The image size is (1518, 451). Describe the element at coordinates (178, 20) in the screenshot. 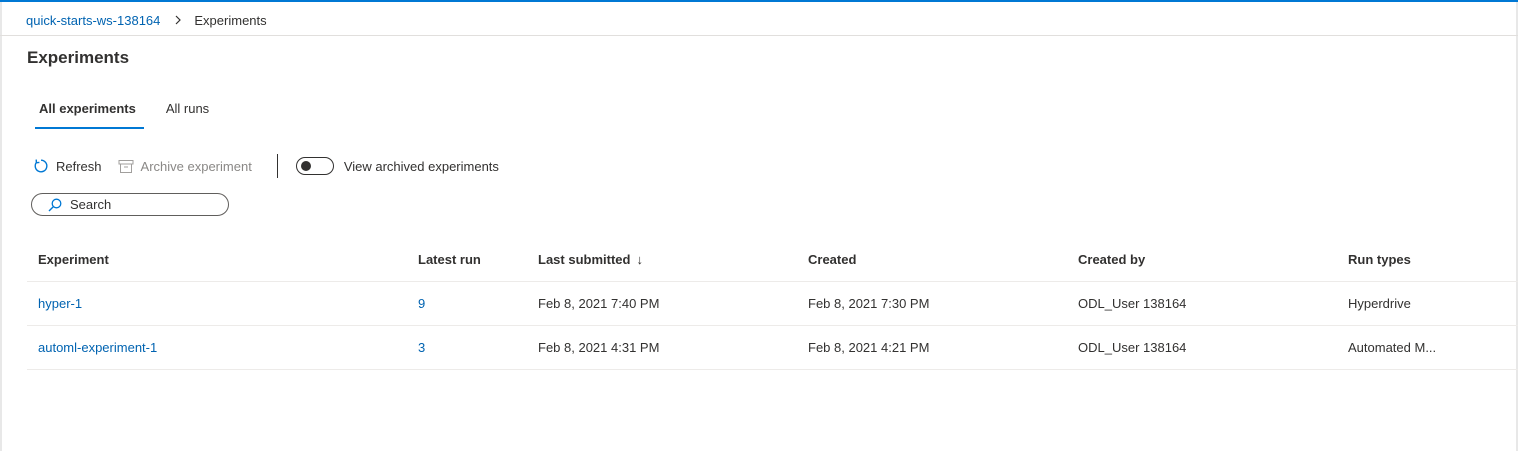

I see `chevron-right-icon` at that location.